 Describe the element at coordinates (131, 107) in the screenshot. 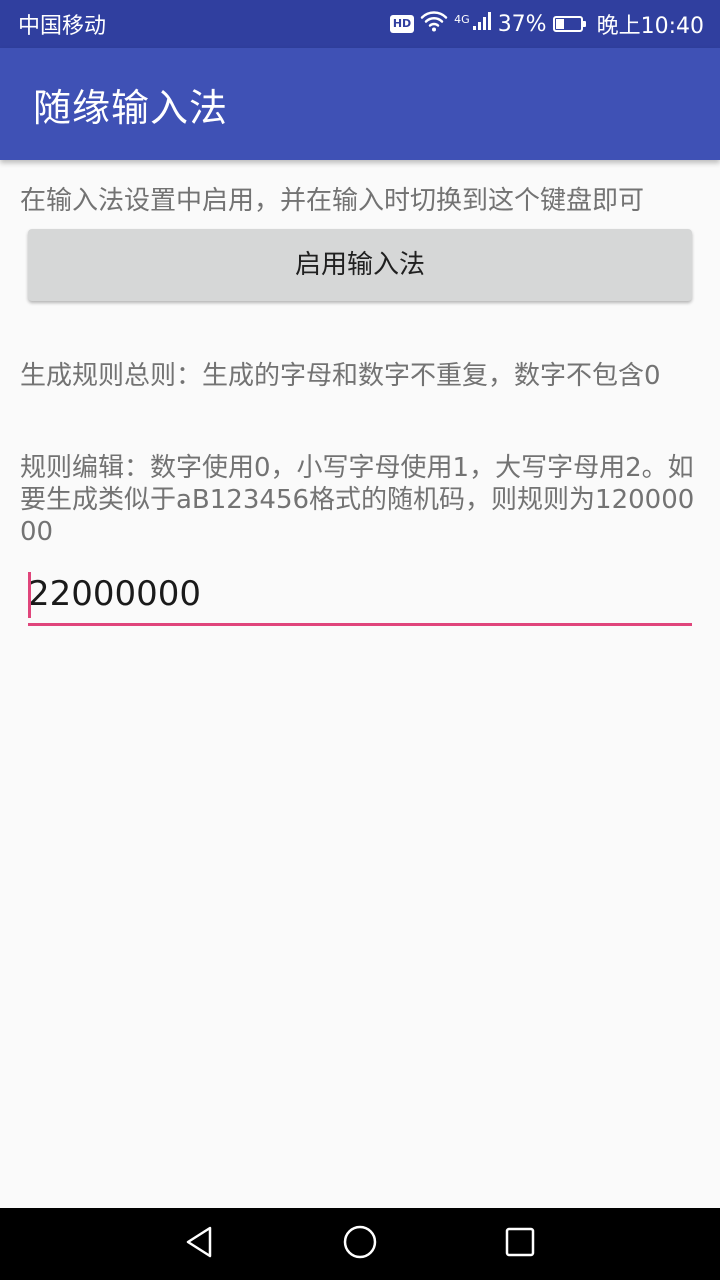

I see `app-title: 随缘输入法` at that location.